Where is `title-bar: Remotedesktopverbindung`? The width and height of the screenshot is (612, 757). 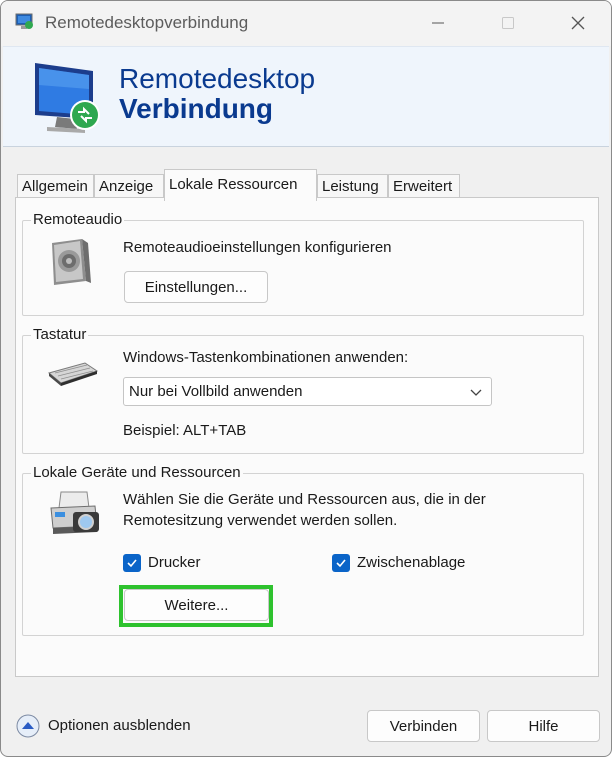
title-bar: Remotedesktopverbindung is located at coordinates (306, 23).